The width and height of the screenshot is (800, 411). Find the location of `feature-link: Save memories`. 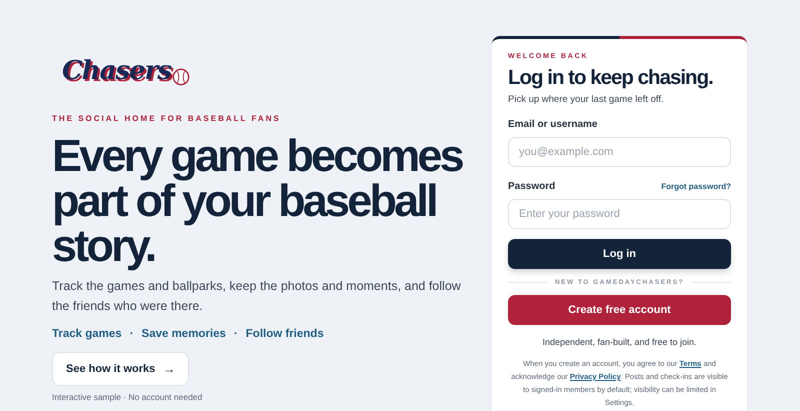

feature-link: Save memories is located at coordinates (184, 334).